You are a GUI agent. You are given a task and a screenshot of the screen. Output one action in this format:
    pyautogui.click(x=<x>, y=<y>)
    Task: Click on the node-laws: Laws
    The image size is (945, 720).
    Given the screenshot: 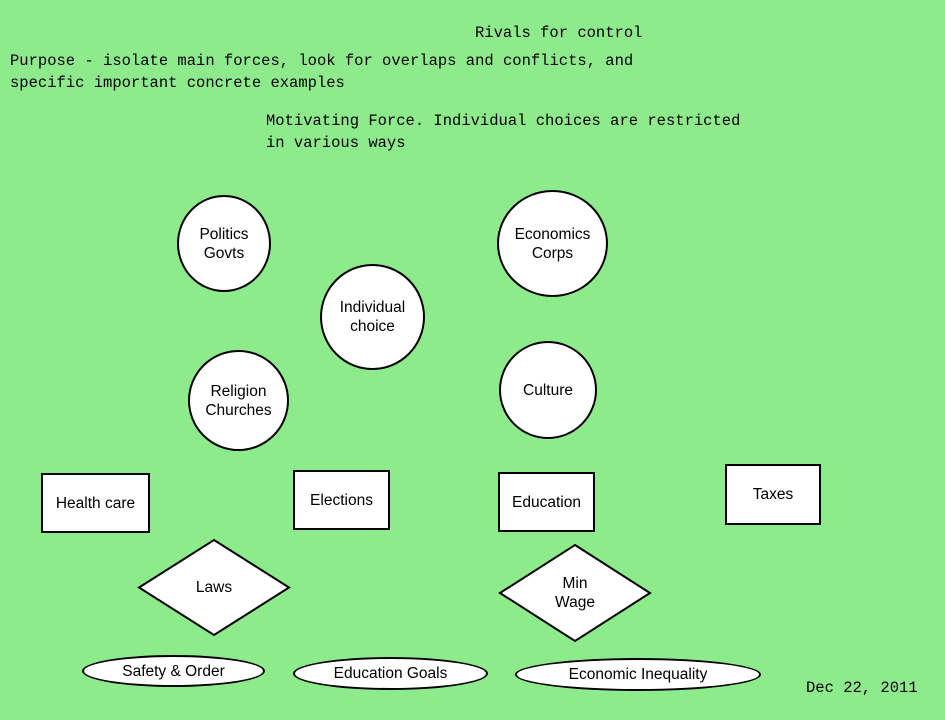 What is the action you would take?
    pyautogui.click(x=214, y=587)
    